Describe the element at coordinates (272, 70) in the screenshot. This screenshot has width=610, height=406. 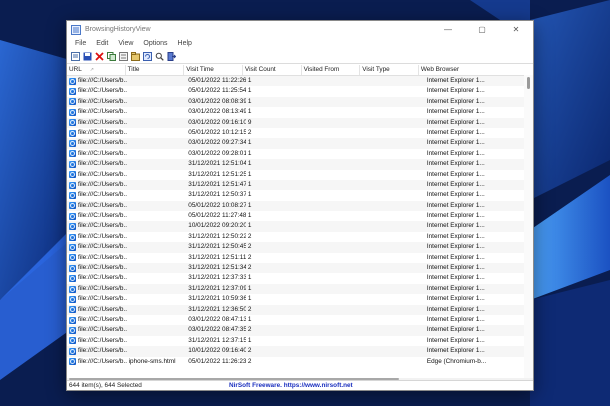
I see `column-header-visit-count: Visit Count` at that location.